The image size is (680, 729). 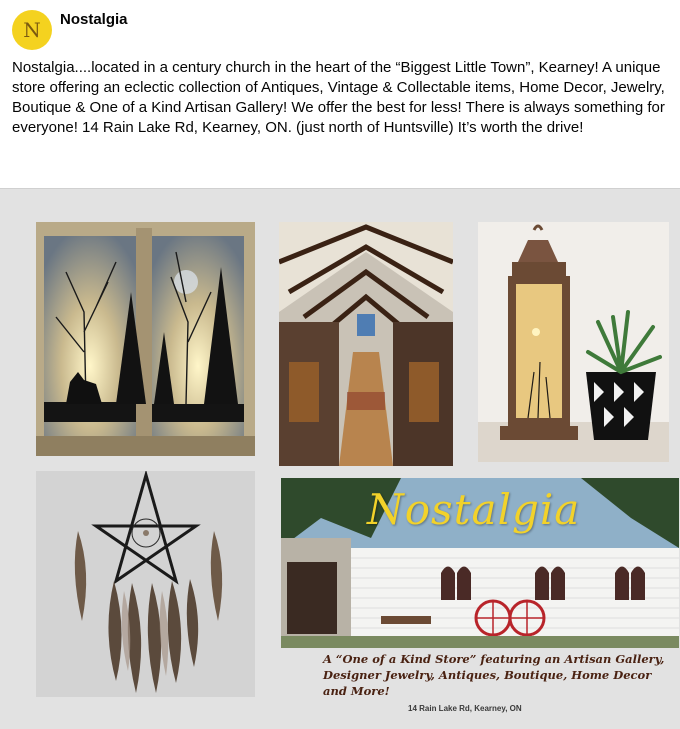 I want to click on dream-catcher-photo, so click(x=145, y=584).